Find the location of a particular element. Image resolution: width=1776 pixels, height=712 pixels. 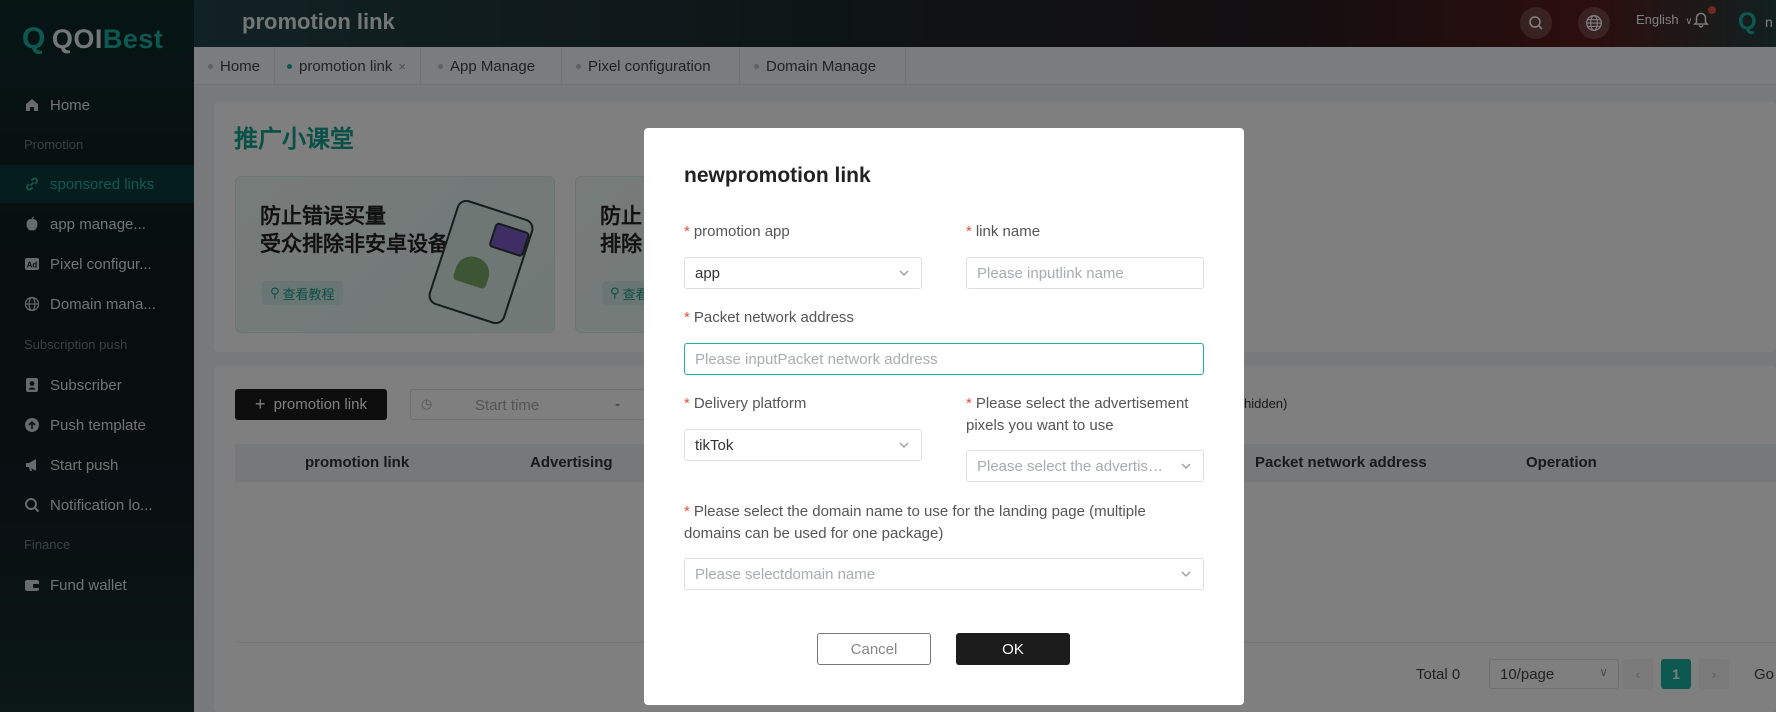

promotion-app-label: * promotion app is located at coordinates (737, 232).